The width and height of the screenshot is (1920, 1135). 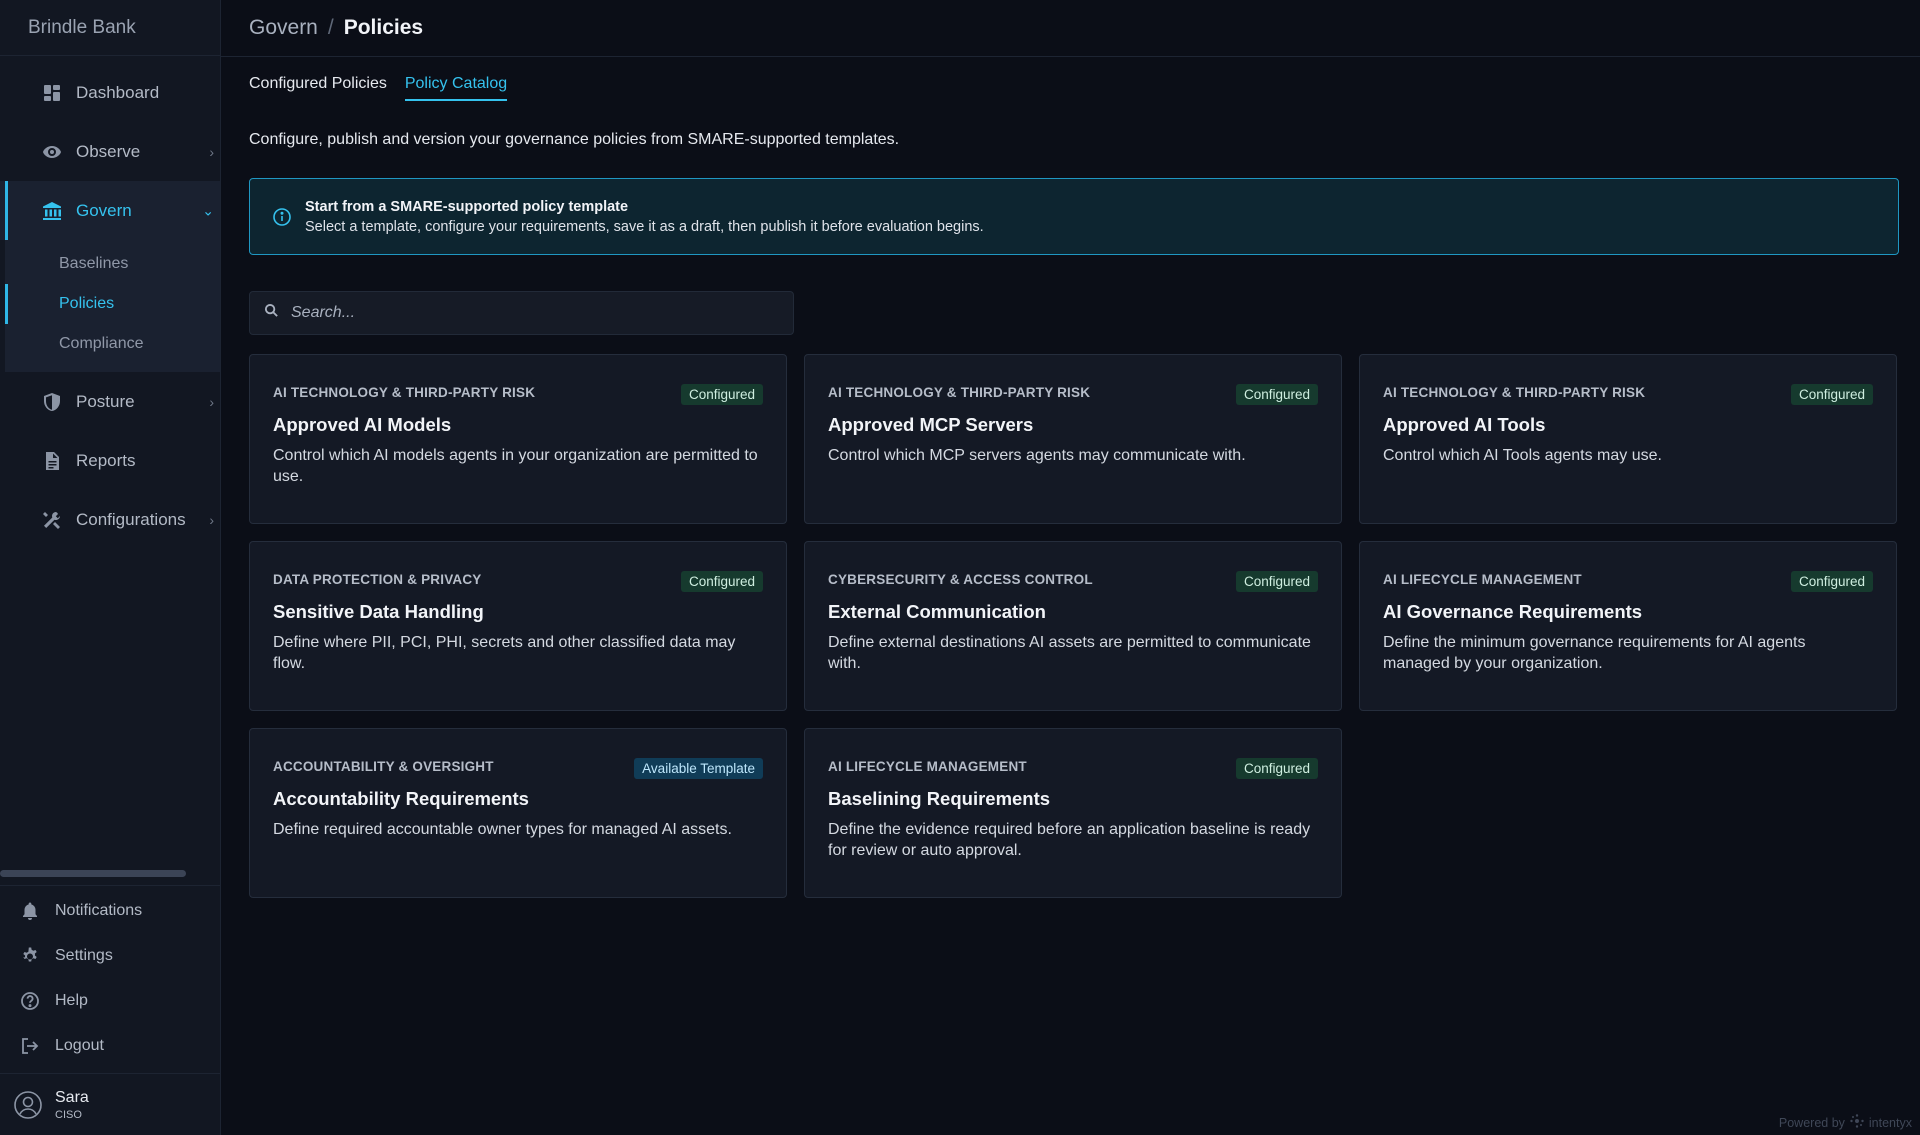 I want to click on tools-icon, so click(x=52, y=520).